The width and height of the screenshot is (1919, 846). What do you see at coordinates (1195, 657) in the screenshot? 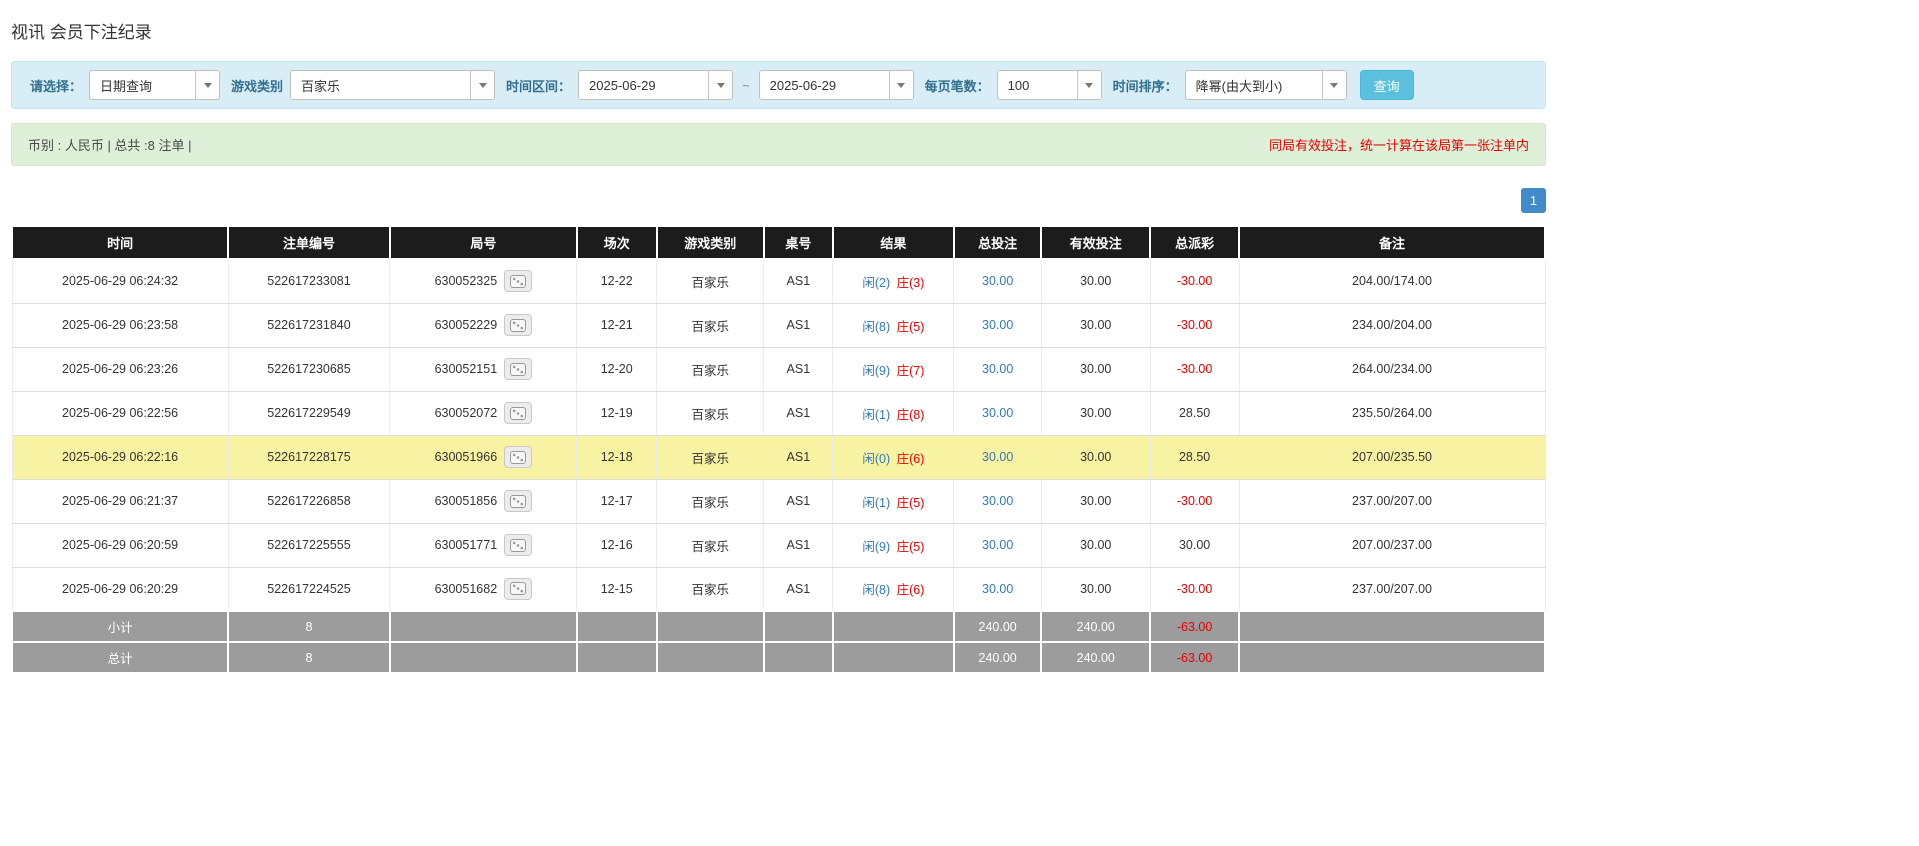
I see `total-payout: -63.00` at bounding box center [1195, 657].